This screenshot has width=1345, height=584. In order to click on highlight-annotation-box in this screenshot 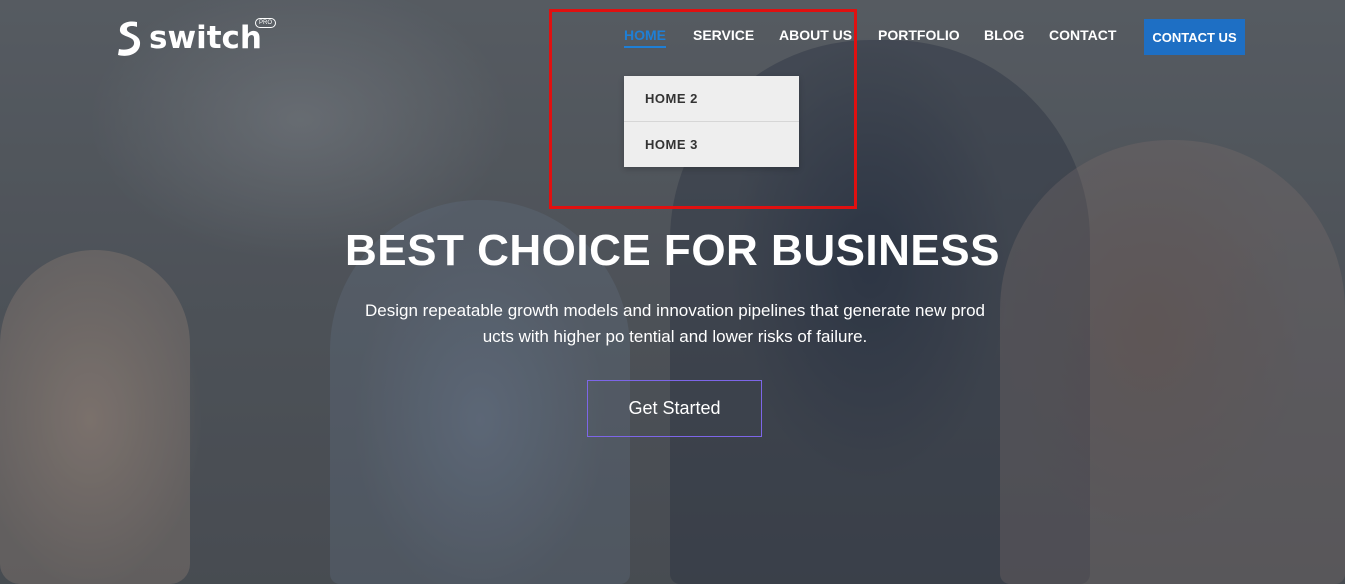, I will do `click(703, 109)`.